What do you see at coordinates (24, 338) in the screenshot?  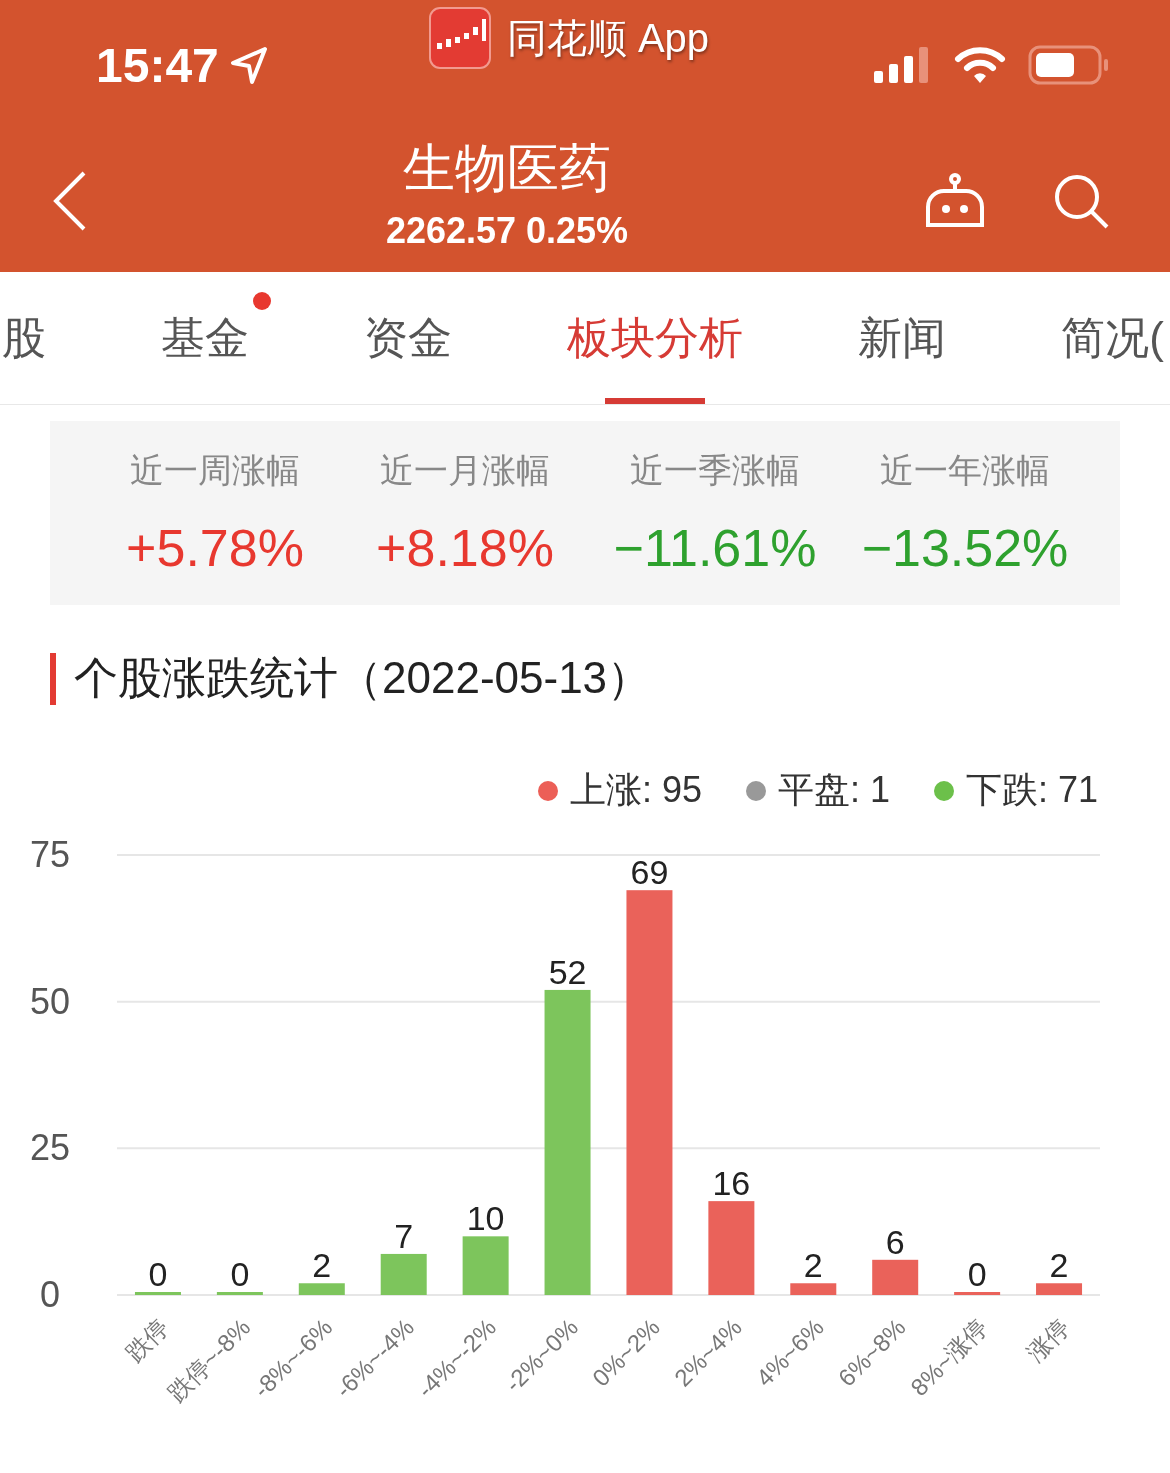 I see `tab: 股` at bounding box center [24, 338].